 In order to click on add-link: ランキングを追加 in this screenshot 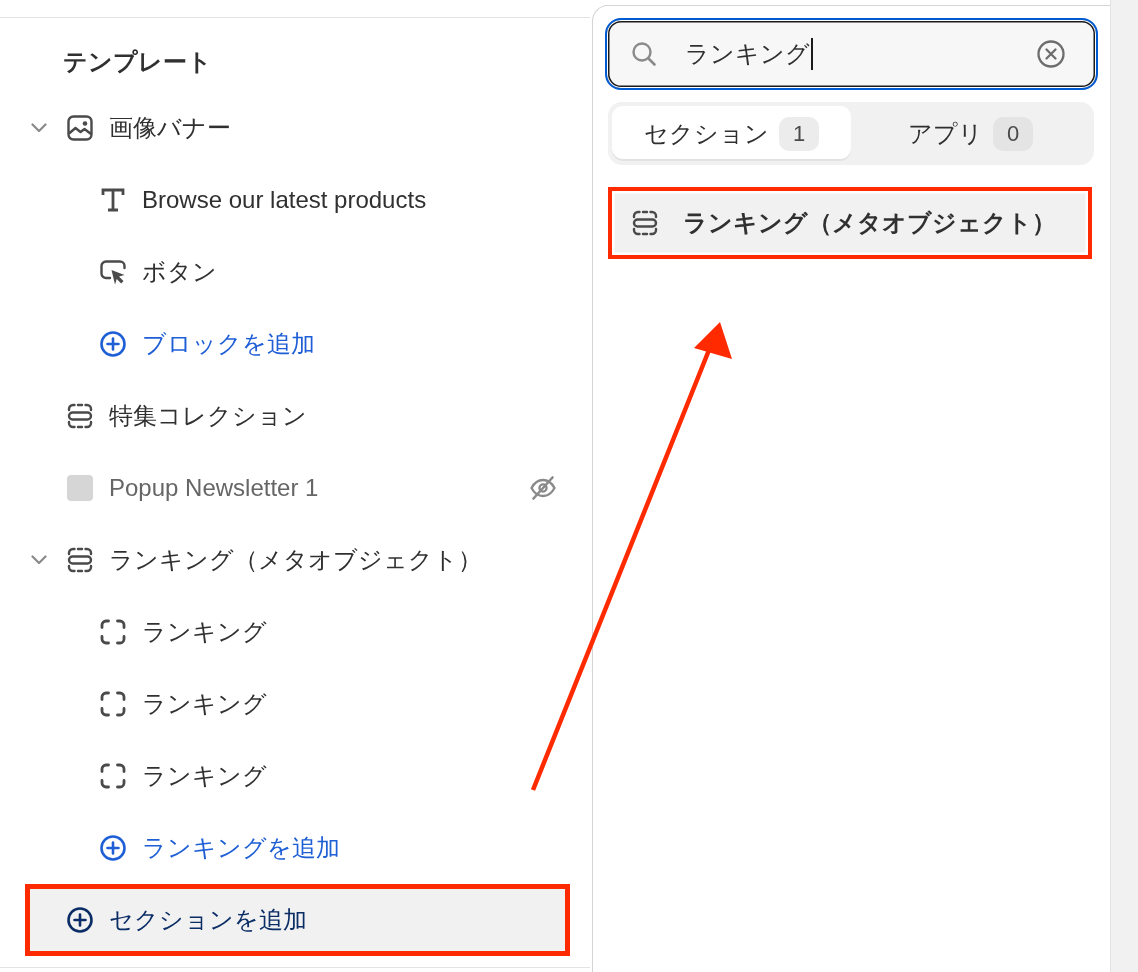, I will do `click(220, 848)`.